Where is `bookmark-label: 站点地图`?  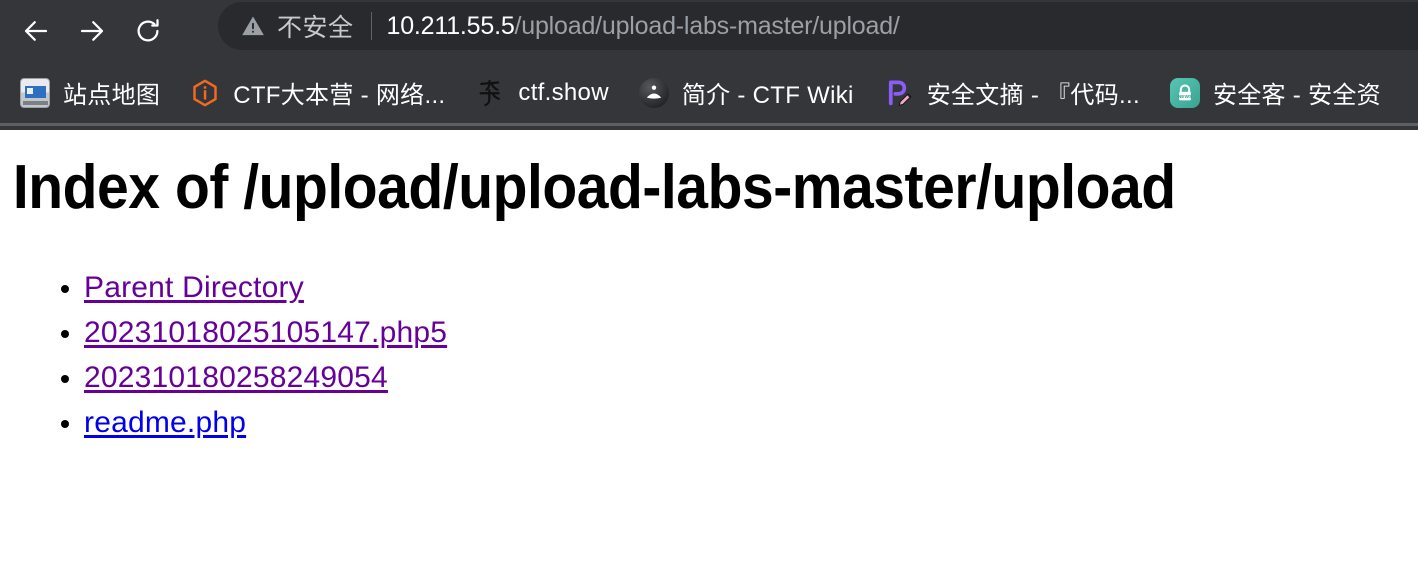
bookmark-label: 站点地图 is located at coordinates (112, 95).